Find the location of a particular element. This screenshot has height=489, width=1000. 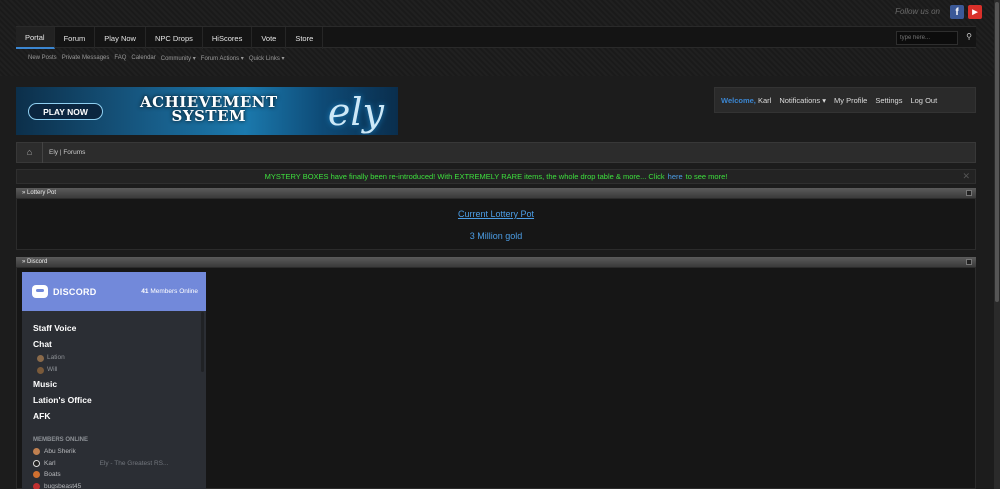

lottery-pot-value: 3 Million gold is located at coordinates (496, 236).